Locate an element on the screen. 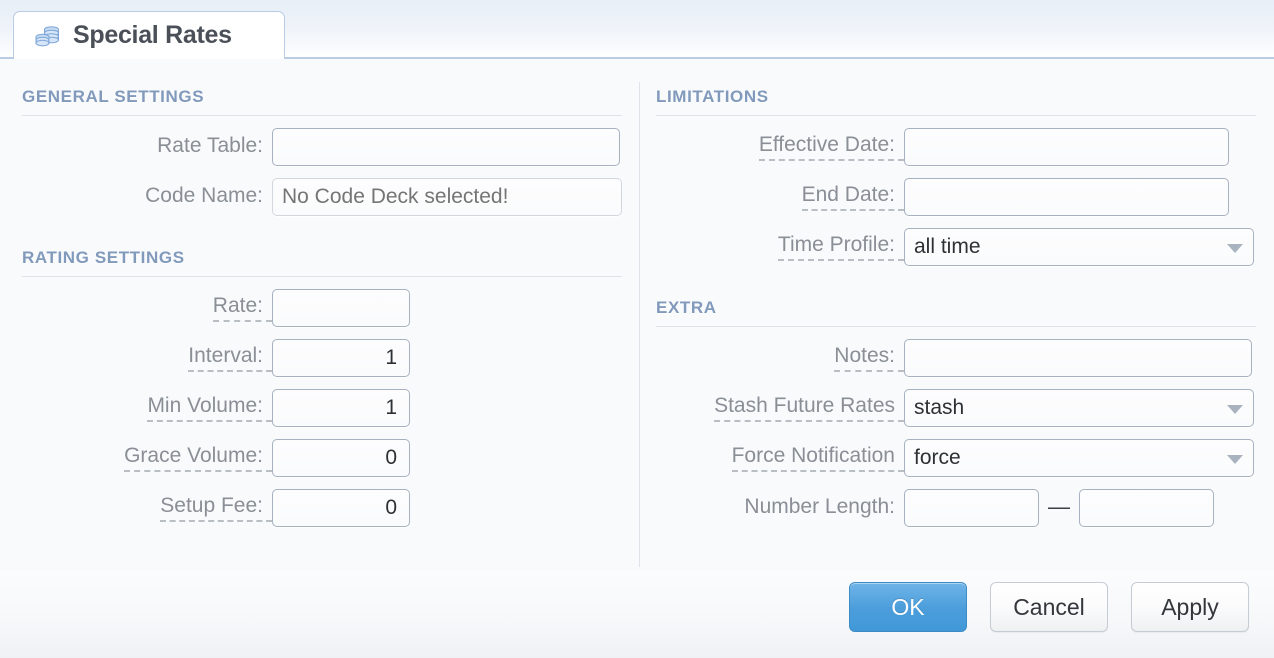  field-row-effective-date: Effective Date: is located at coordinates (956, 147).